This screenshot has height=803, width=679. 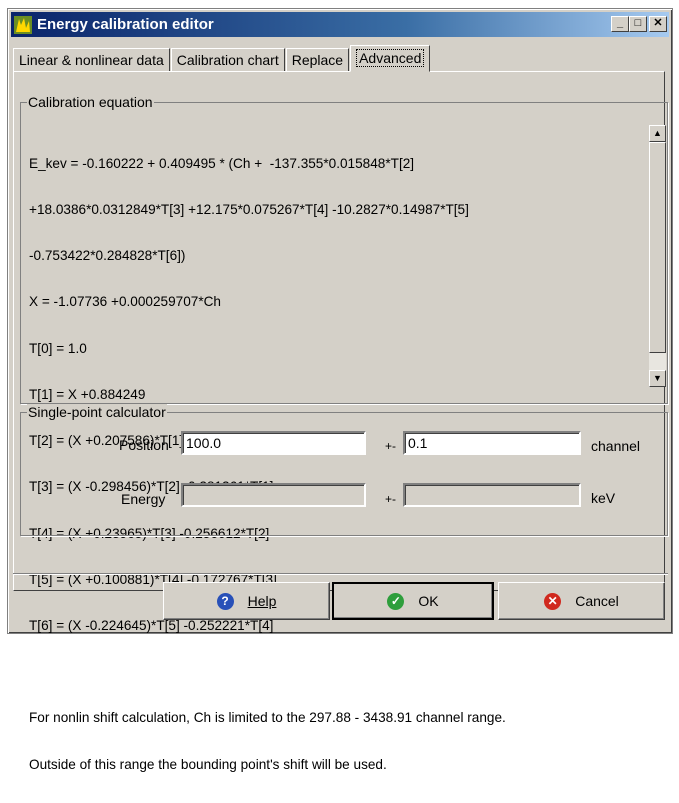 I want to click on cancel-button: ✕ Cancel, so click(x=581, y=601).